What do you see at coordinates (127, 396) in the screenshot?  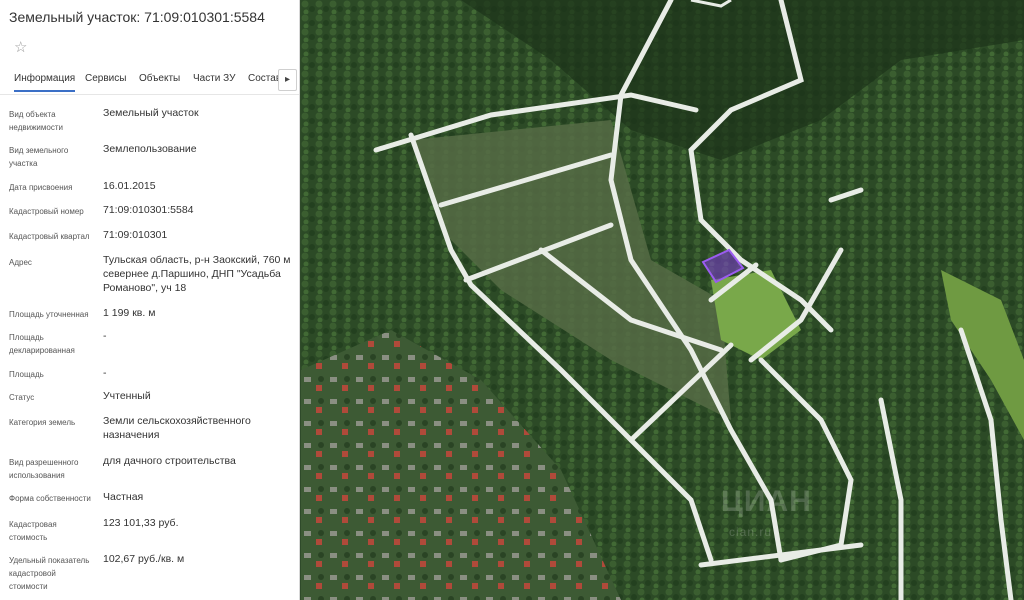 I see `status-value: Учтенный` at bounding box center [127, 396].